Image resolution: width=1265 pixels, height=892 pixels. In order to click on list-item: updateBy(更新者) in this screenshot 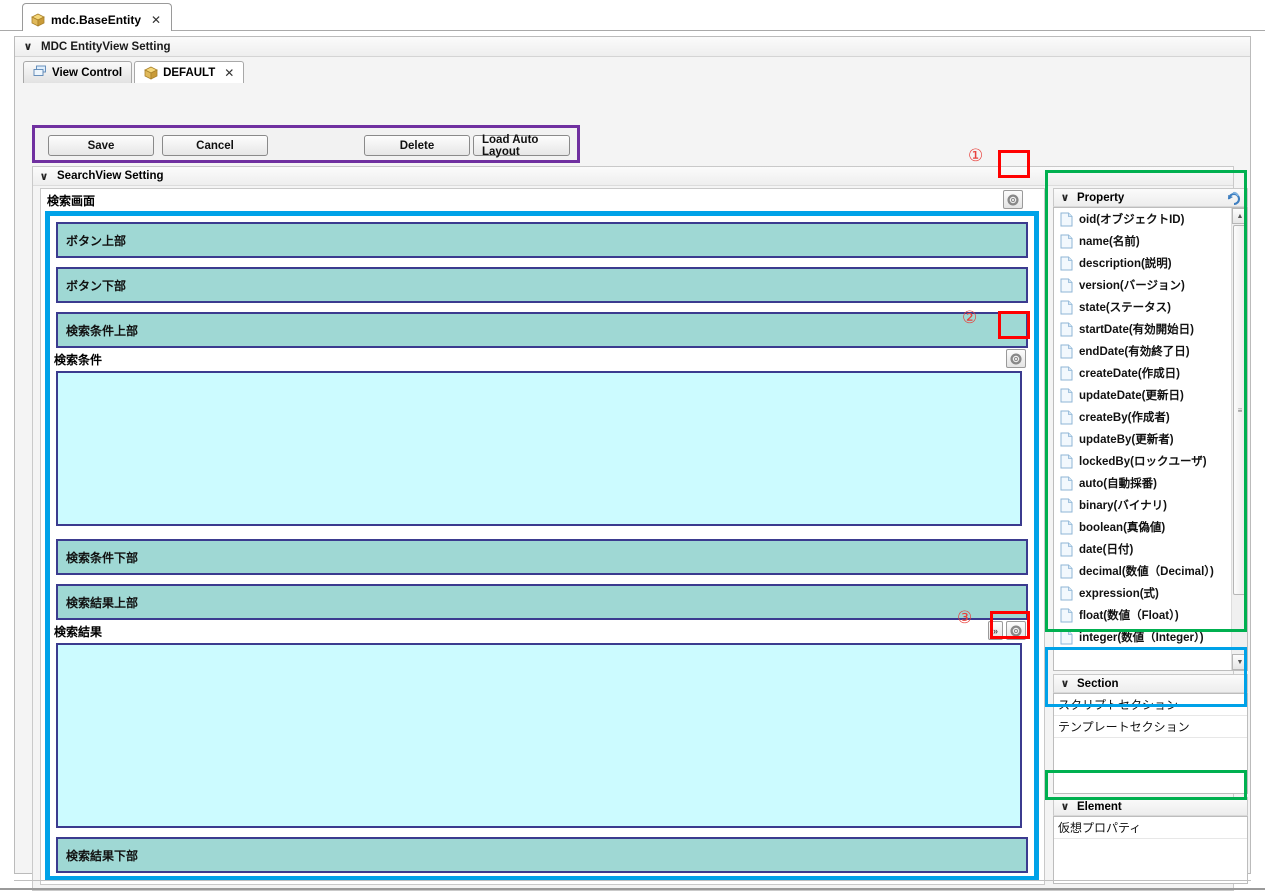, I will do `click(1150, 439)`.